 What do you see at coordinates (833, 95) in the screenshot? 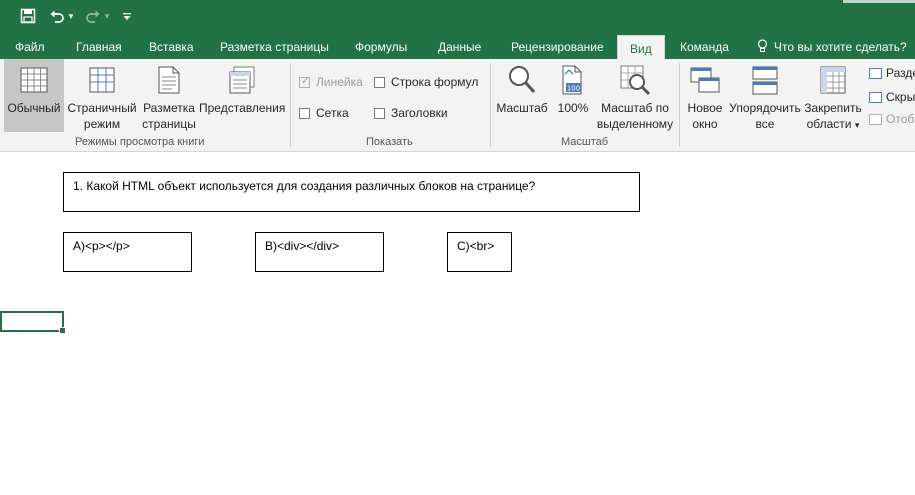
I see `freeze-panes-button: Закрепить области ▾` at bounding box center [833, 95].